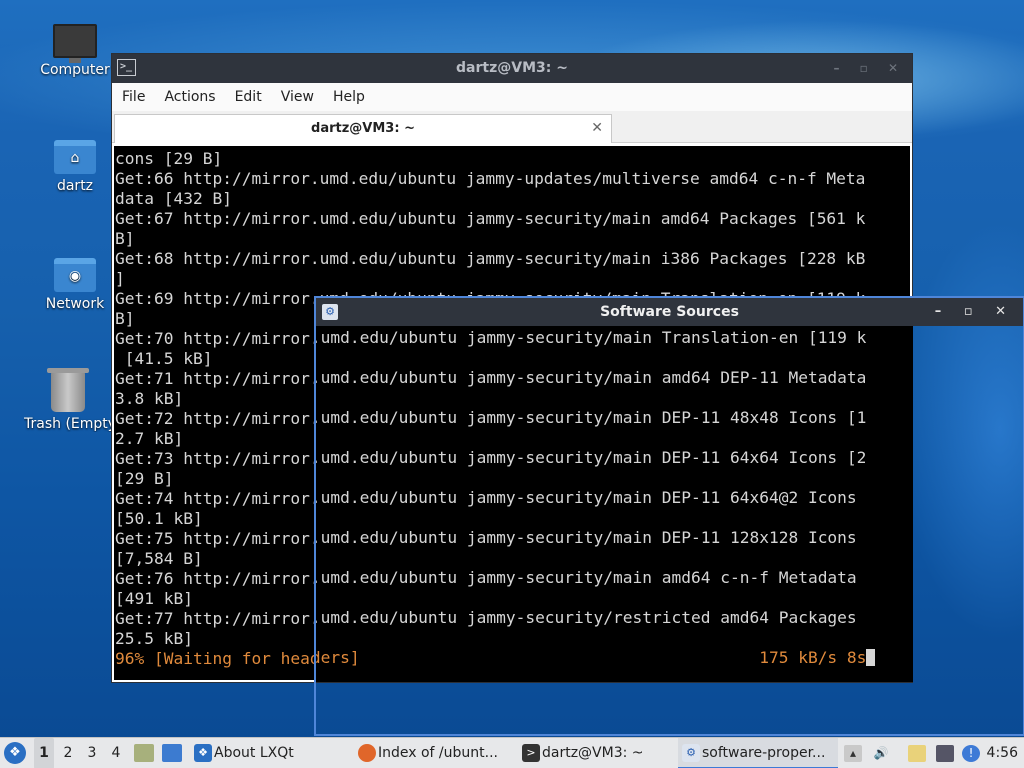  I want to click on desktop-icon-label: Network, so click(75, 304).